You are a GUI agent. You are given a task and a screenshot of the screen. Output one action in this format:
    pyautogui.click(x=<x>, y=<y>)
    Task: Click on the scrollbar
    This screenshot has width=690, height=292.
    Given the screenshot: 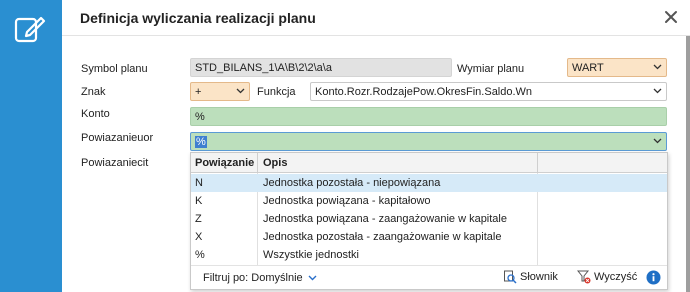 What is the action you would take?
    pyautogui.click(x=688, y=164)
    